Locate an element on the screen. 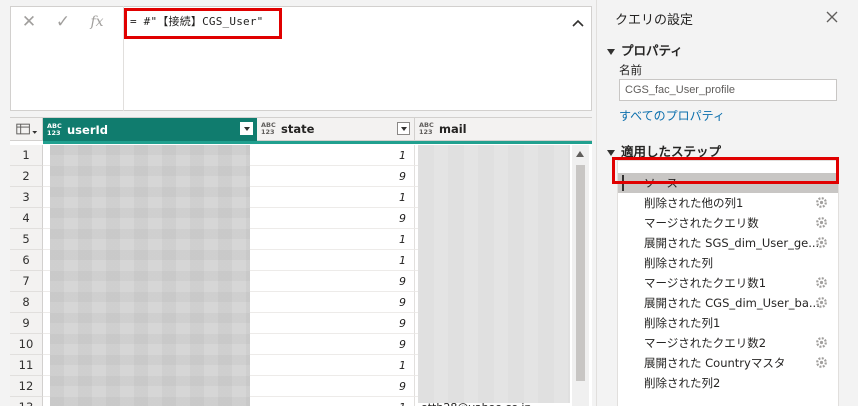 This screenshot has height=406, width=858. formula-highlight-box is located at coordinates (203, 23).